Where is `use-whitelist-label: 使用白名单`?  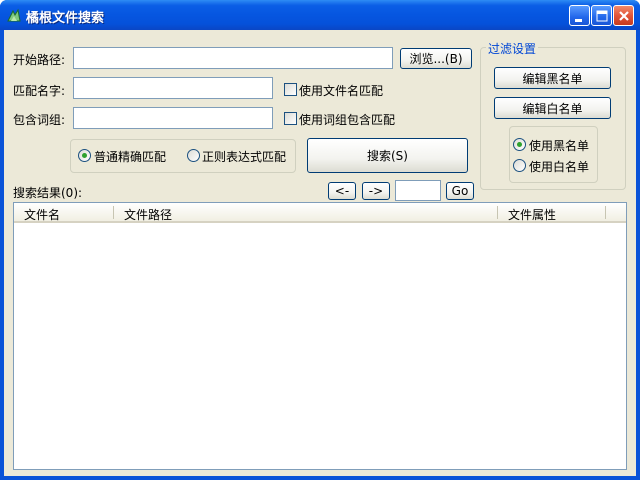 use-whitelist-label: 使用白名单 is located at coordinates (559, 166).